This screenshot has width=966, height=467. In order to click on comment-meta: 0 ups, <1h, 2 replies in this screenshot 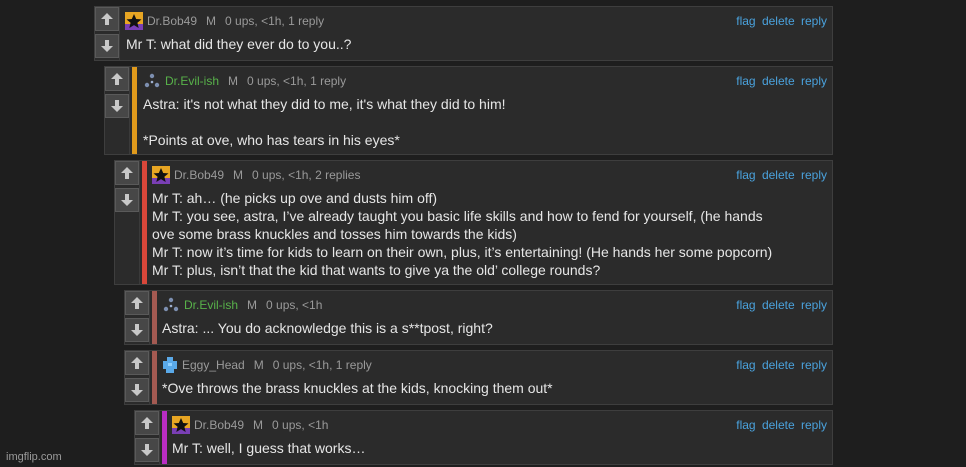, I will do `click(306, 175)`.